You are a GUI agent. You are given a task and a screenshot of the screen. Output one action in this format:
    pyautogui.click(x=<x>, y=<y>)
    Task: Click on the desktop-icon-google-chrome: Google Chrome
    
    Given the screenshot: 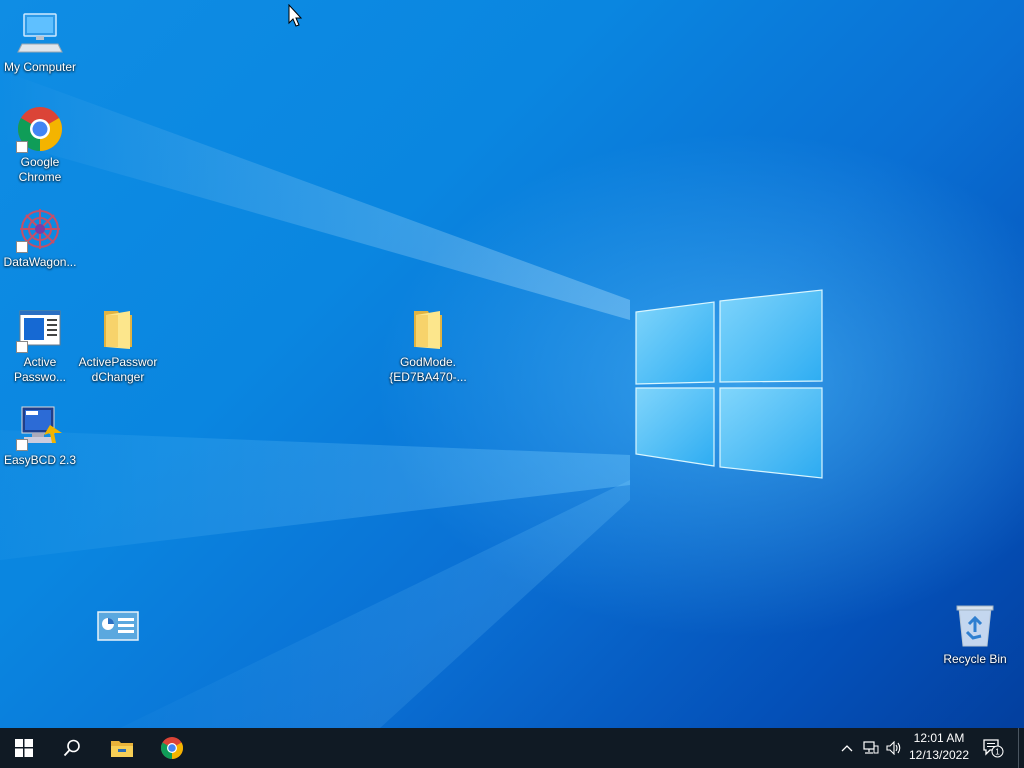 What is the action you would take?
    pyautogui.click(x=40, y=145)
    